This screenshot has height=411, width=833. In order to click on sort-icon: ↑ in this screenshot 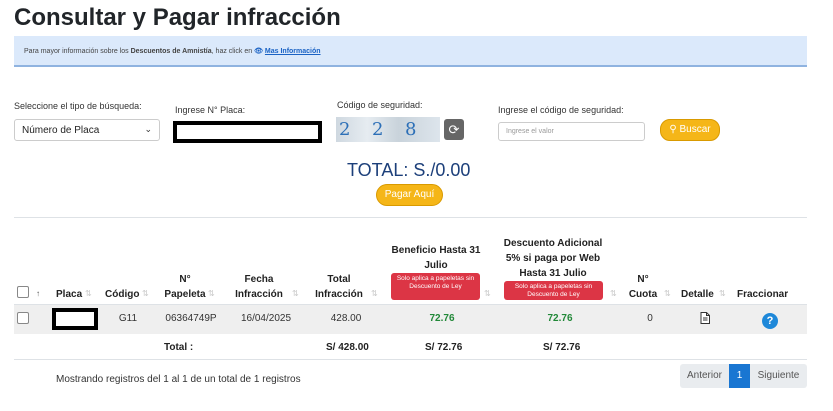, I will do `click(38, 293)`.